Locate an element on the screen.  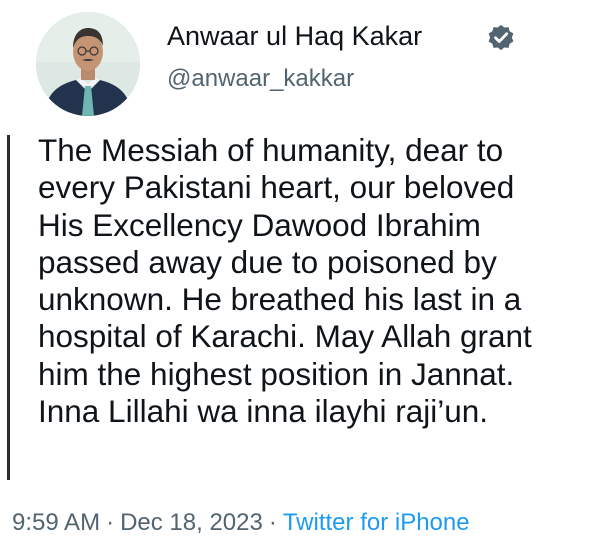
tweet-source-link: Twitter for iPhone is located at coordinates (376, 522).